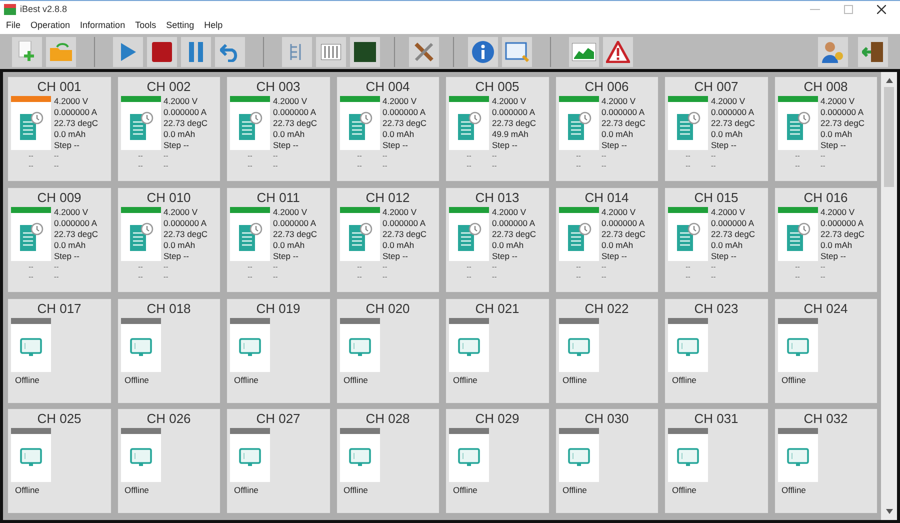  I want to click on channel-name: CH 011, so click(278, 197).